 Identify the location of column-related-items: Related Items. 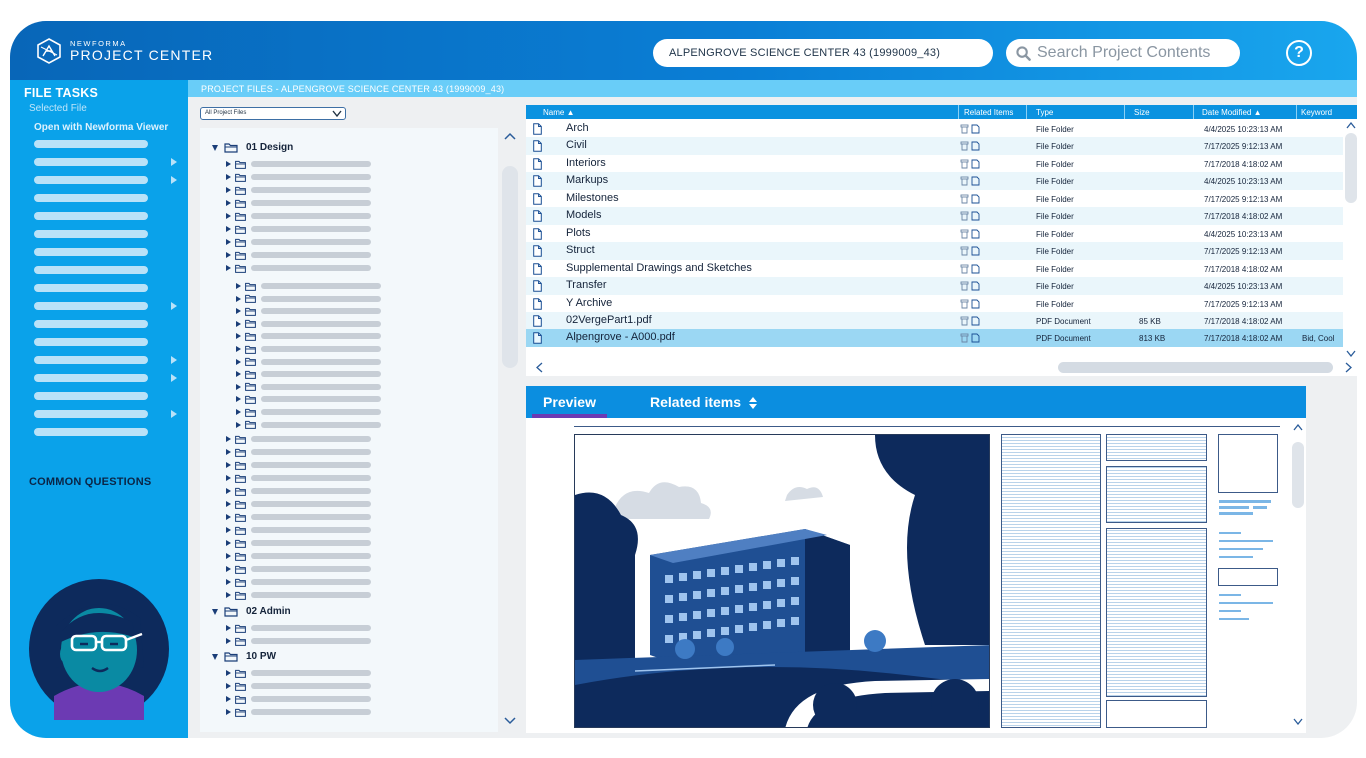
(988, 112).